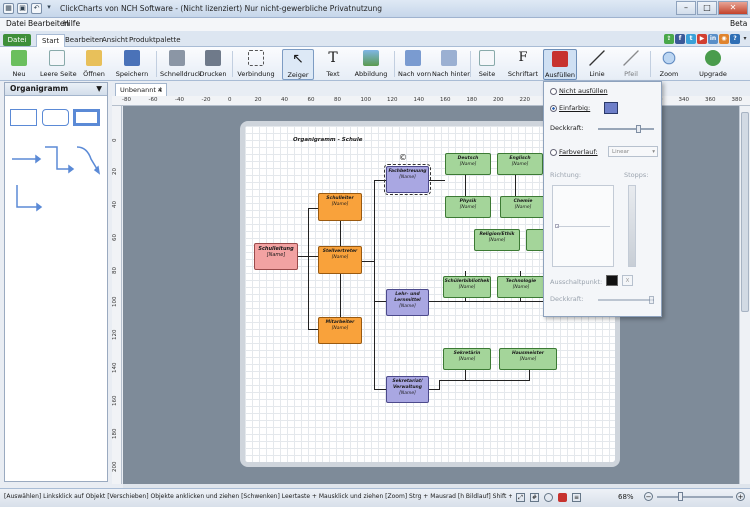 The height and width of the screenshot is (507, 750). Describe the element at coordinates (638, 129) in the screenshot. I see `opacity-slider-knob` at that location.